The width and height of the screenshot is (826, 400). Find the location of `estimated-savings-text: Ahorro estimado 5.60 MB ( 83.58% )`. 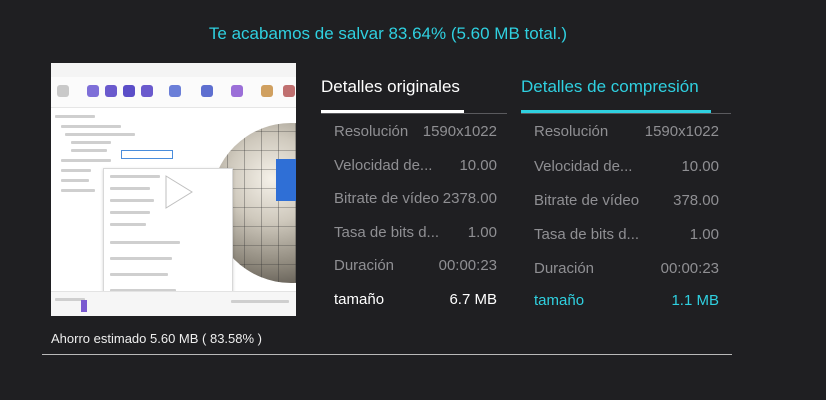

estimated-savings-text: Ahorro estimado 5.60 MB ( 83.58% ) is located at coordinates (156, 338).